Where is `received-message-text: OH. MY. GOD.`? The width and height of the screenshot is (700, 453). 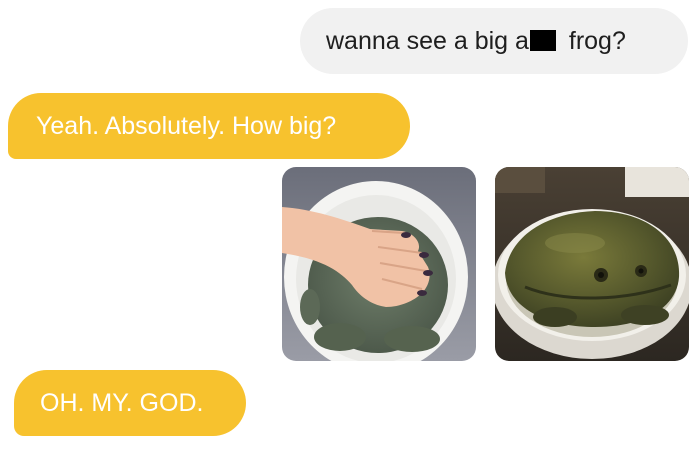 received-message-text: OH. MY. GOD. is located at coordinates (122, 402).